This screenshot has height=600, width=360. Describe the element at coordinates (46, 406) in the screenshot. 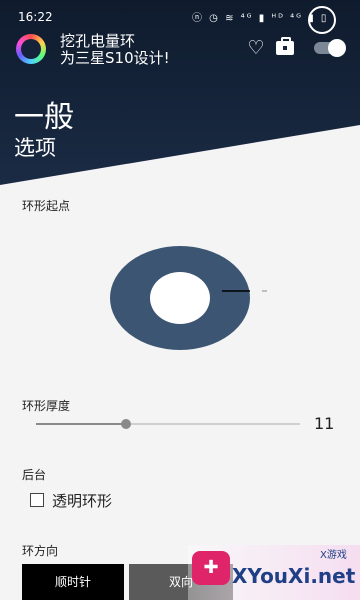

I see `ring-thickness-label: 环形厚度` at that location.